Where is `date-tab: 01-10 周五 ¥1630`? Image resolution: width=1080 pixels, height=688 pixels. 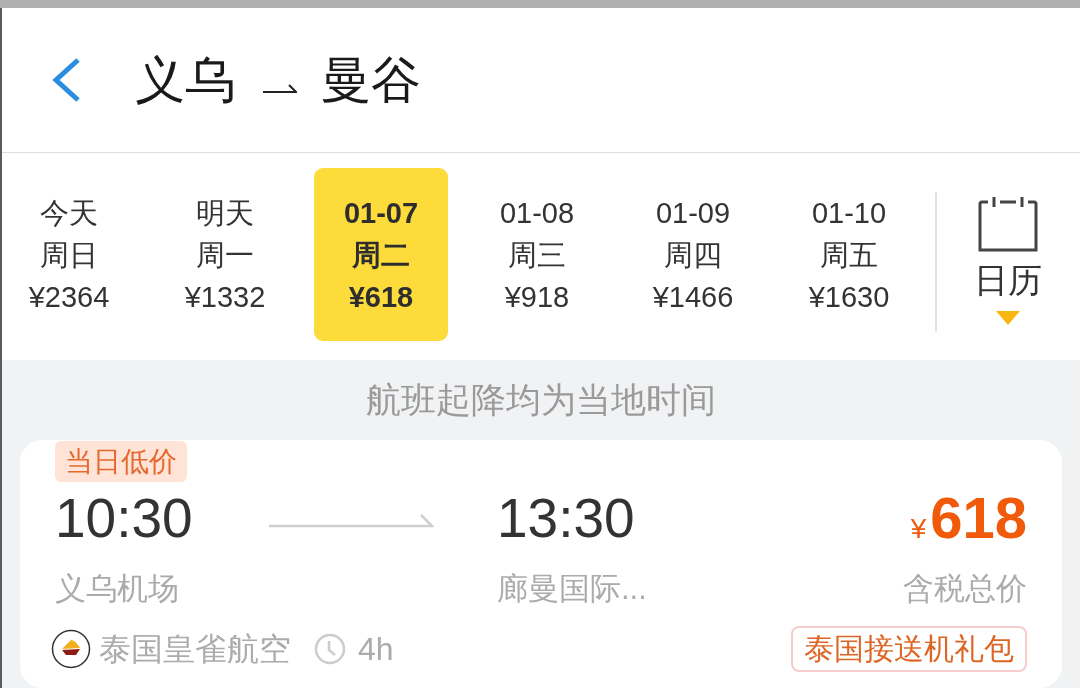
date-tab: 01-10 周五 ¥1630 is located at coordinates (849, 254).